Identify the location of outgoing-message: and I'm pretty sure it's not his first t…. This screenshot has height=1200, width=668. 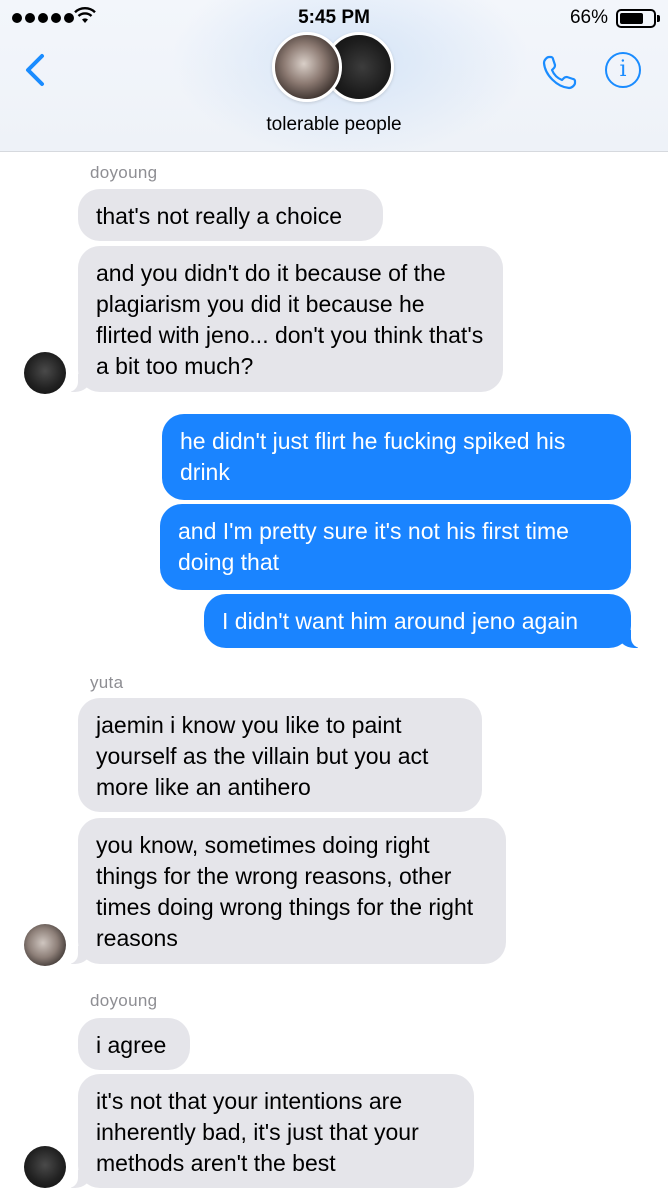
(395, 547).